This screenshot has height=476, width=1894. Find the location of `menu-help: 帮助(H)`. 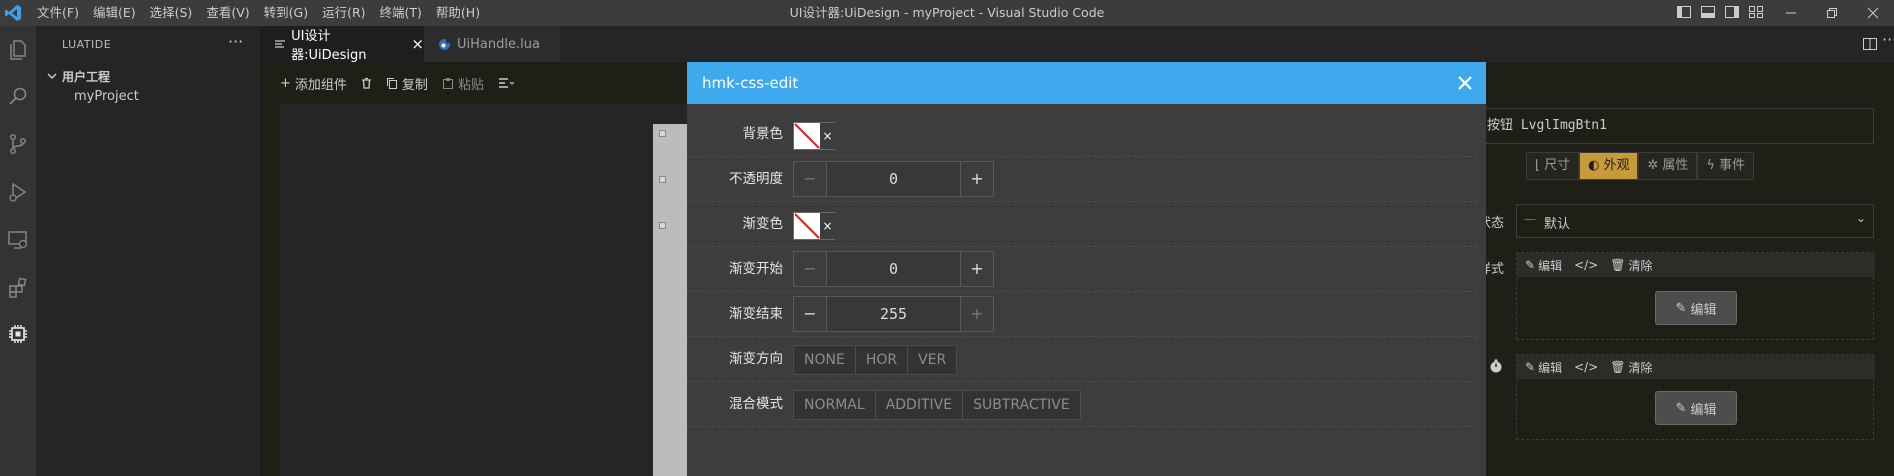

menu-help: 帮助(H) is located at coordinates (458, 13).